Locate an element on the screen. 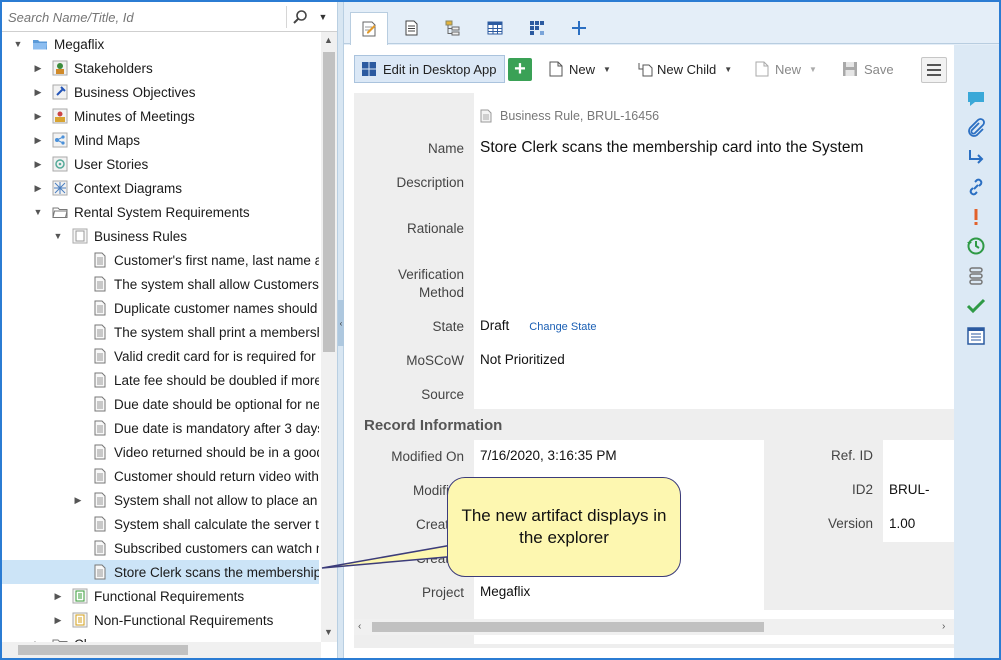 The height and width of the screenshot is (660, 1001). pin-icon is located at coordinates (60, 92).